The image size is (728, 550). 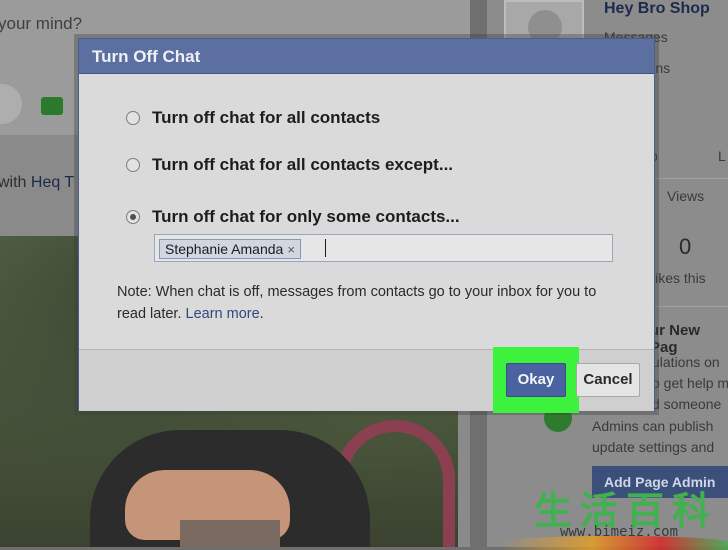 What do you see at coordinates (686, 362) in the screenshot?
I see `congrats-line: ulations on` at bounding box center [686, 362].